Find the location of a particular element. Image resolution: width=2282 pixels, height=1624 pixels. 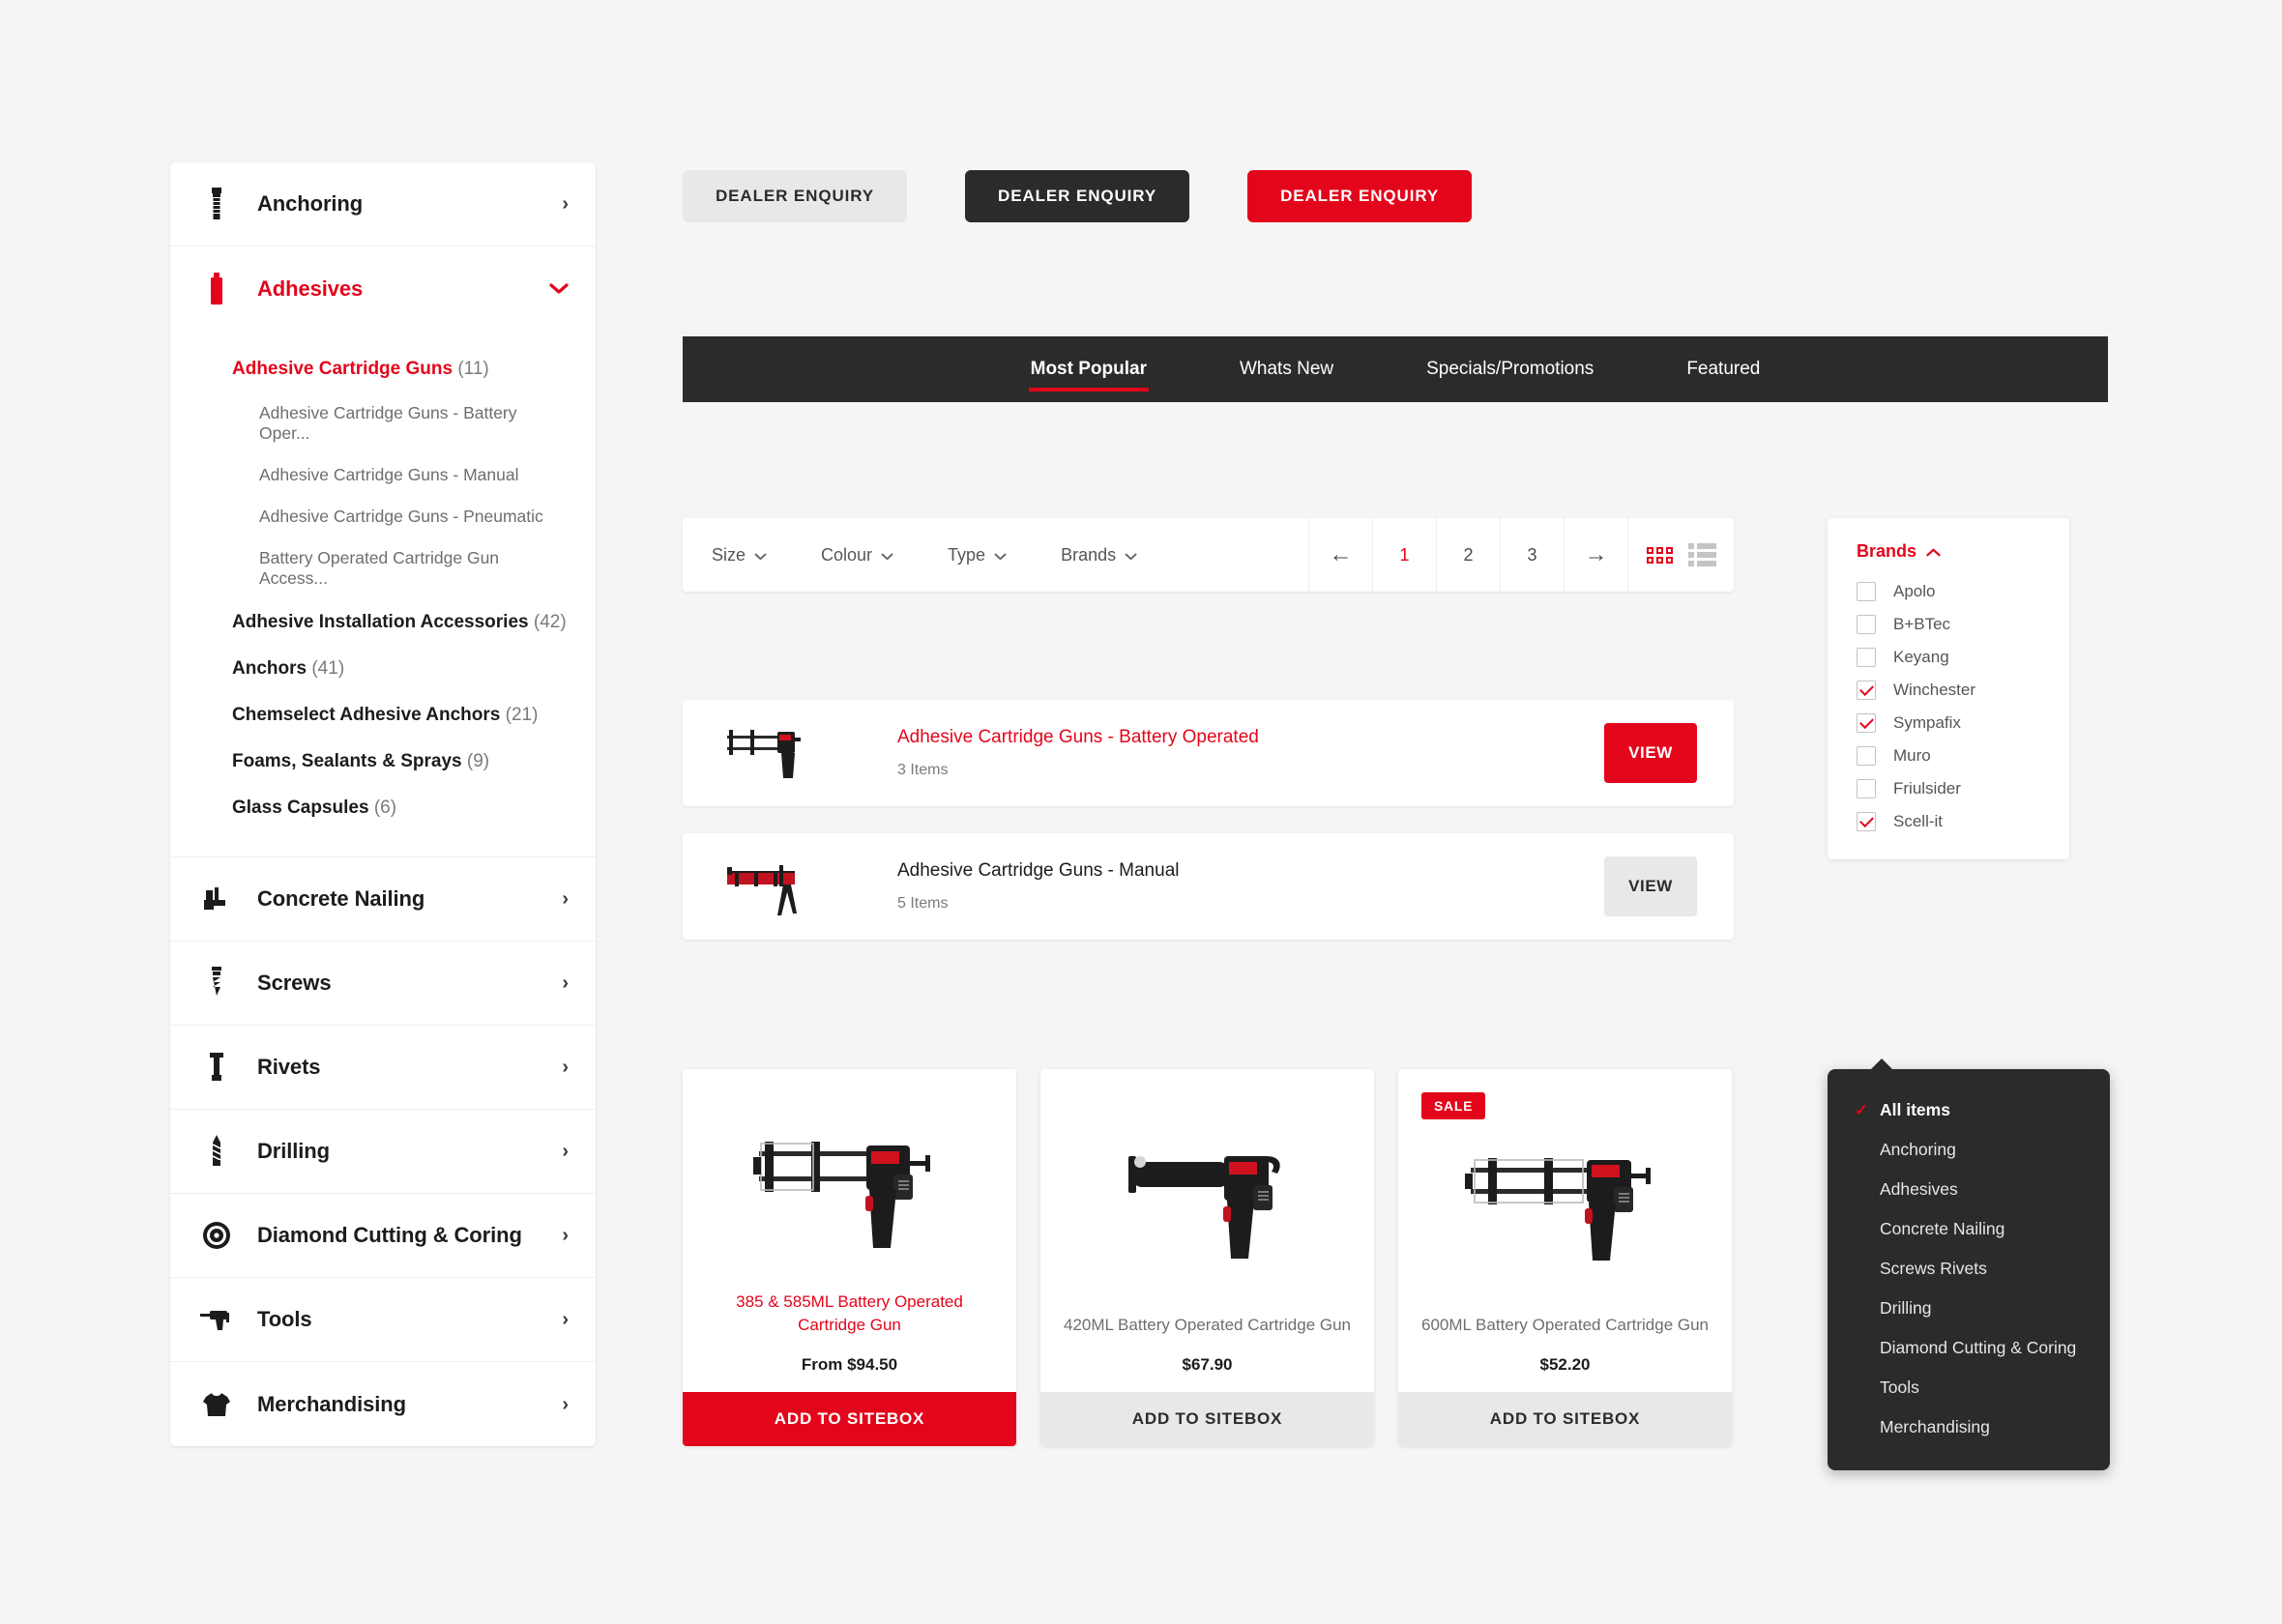

sidebar-item-adhesives: Adhesives is located at coordinates (383, 289).